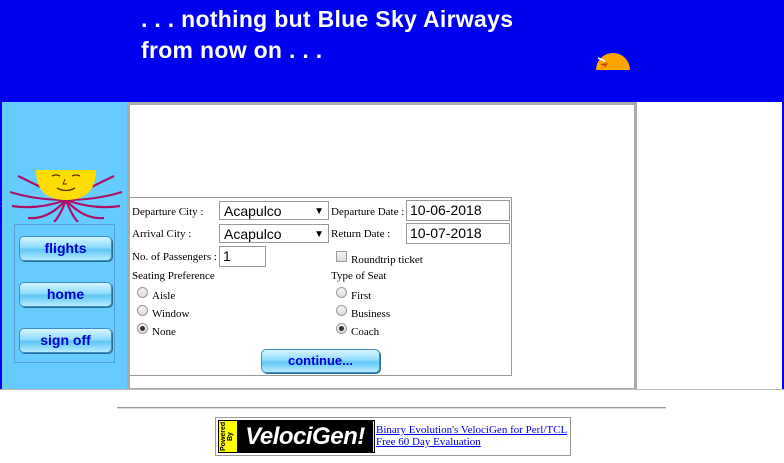 This screenshot has width=784, height=463. What do you see at coordinates (368, 212) in the screenshot?
I see `departure-date-label: Departure Date :` at bounding box center [368, 212].